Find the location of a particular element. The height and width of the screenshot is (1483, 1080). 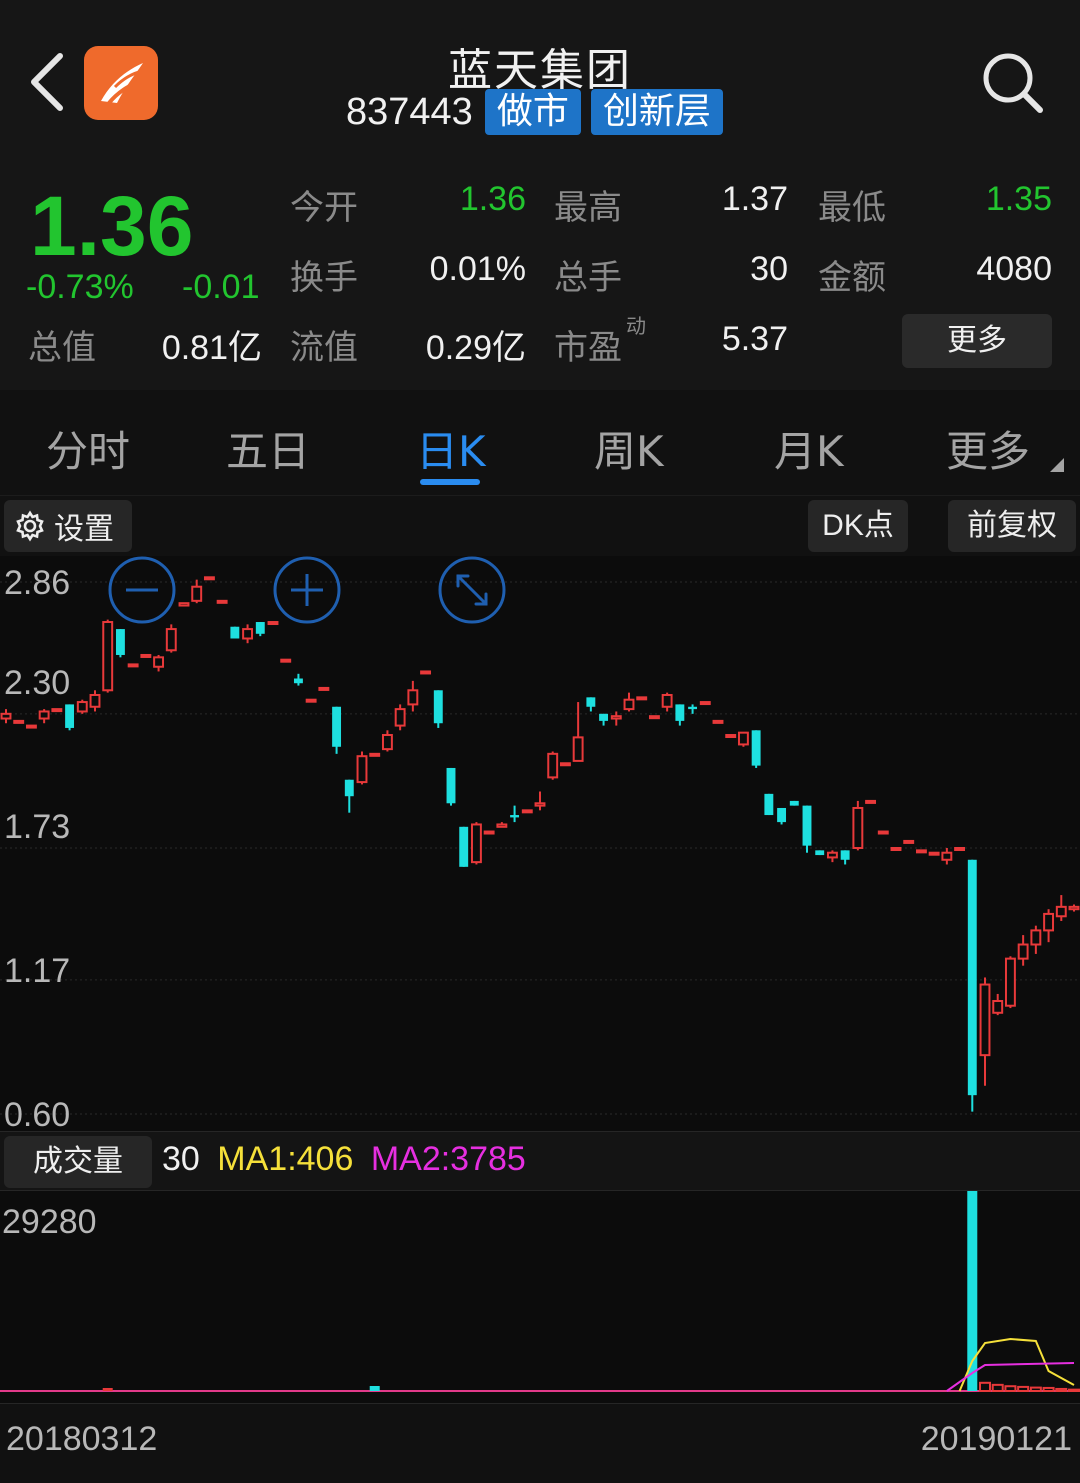

expand-icon is located at coordinates (472, 590).